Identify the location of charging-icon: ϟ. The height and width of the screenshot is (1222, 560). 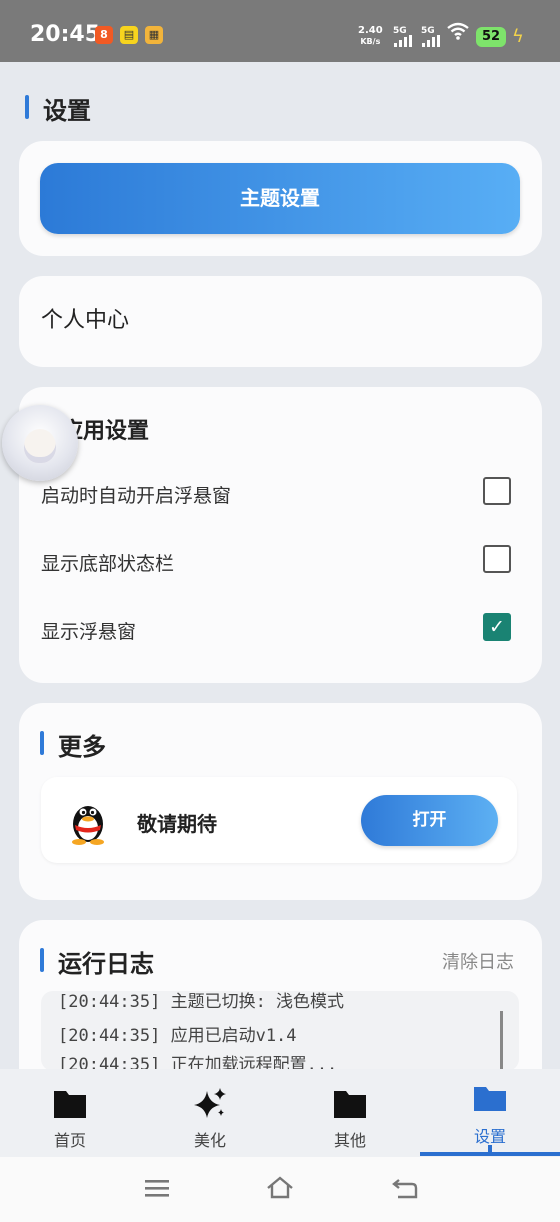
(518, 36).